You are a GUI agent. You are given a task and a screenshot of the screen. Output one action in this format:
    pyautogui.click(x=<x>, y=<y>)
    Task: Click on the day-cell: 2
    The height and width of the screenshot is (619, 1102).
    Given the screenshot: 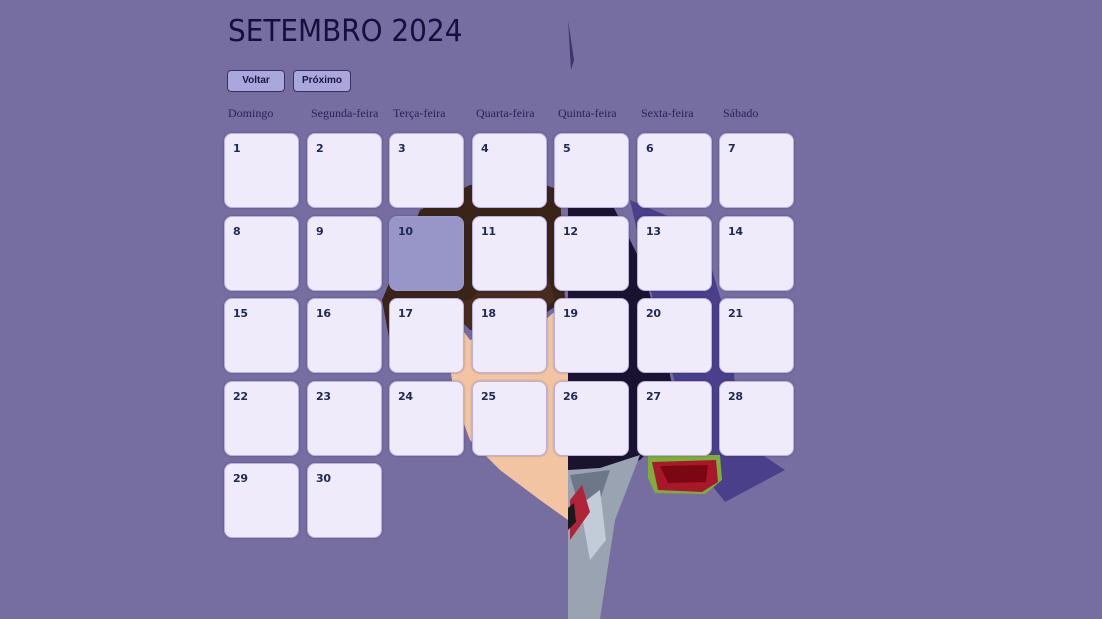 What is the action you would take?
    pyautogui.click(x=344, y=170)
    